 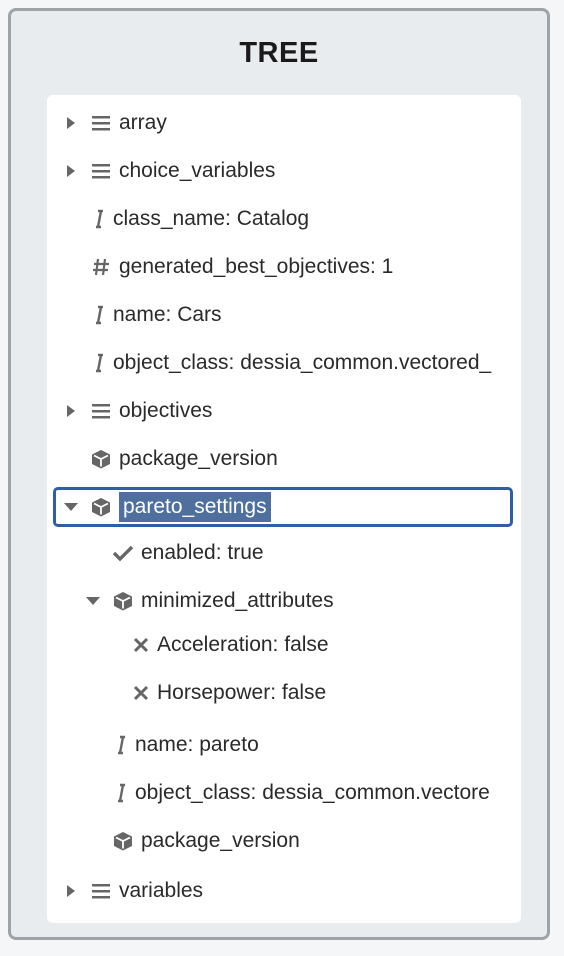 What do you see at coordinates (312, 792) in the screenshot?
I see `tree-node-label: object_class: dessia_common.vectore` at bounding box center [312, 792].